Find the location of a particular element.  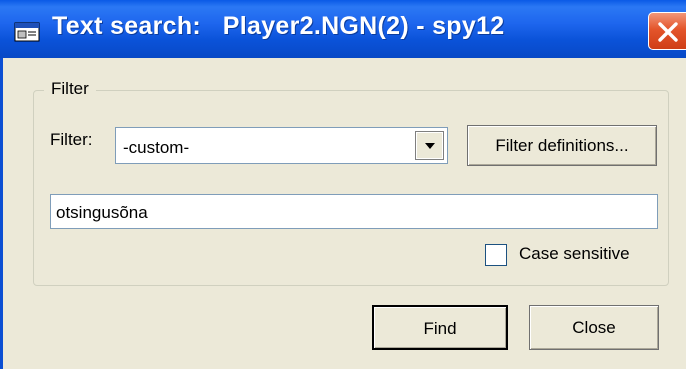

window-left-border is located at coordinates (1, 213).